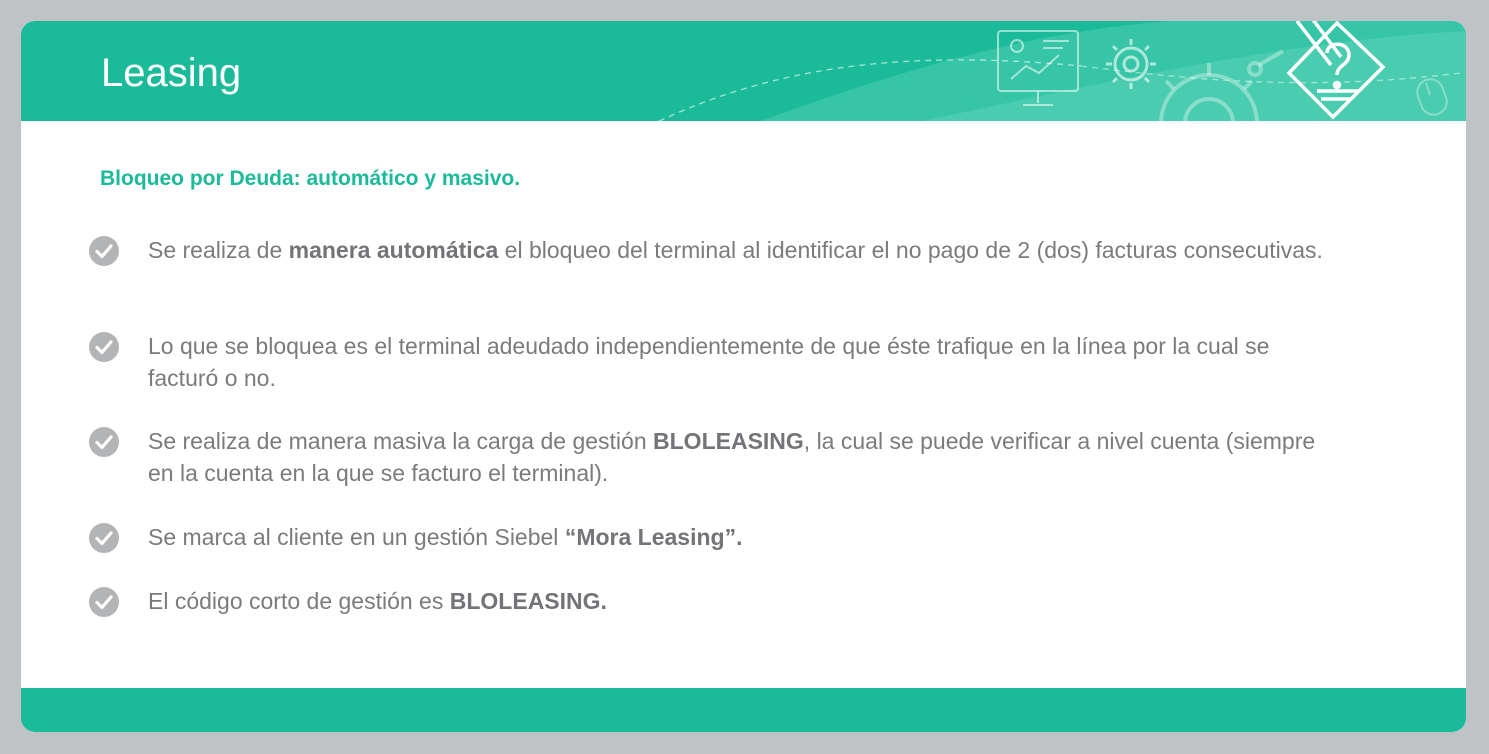 Image resolution: width=1489 pixels, height=754 pixels. Describe the element at coordinates (393, 250) in the screenshot. I see `bullet-text-bold: manera automática` at that location.